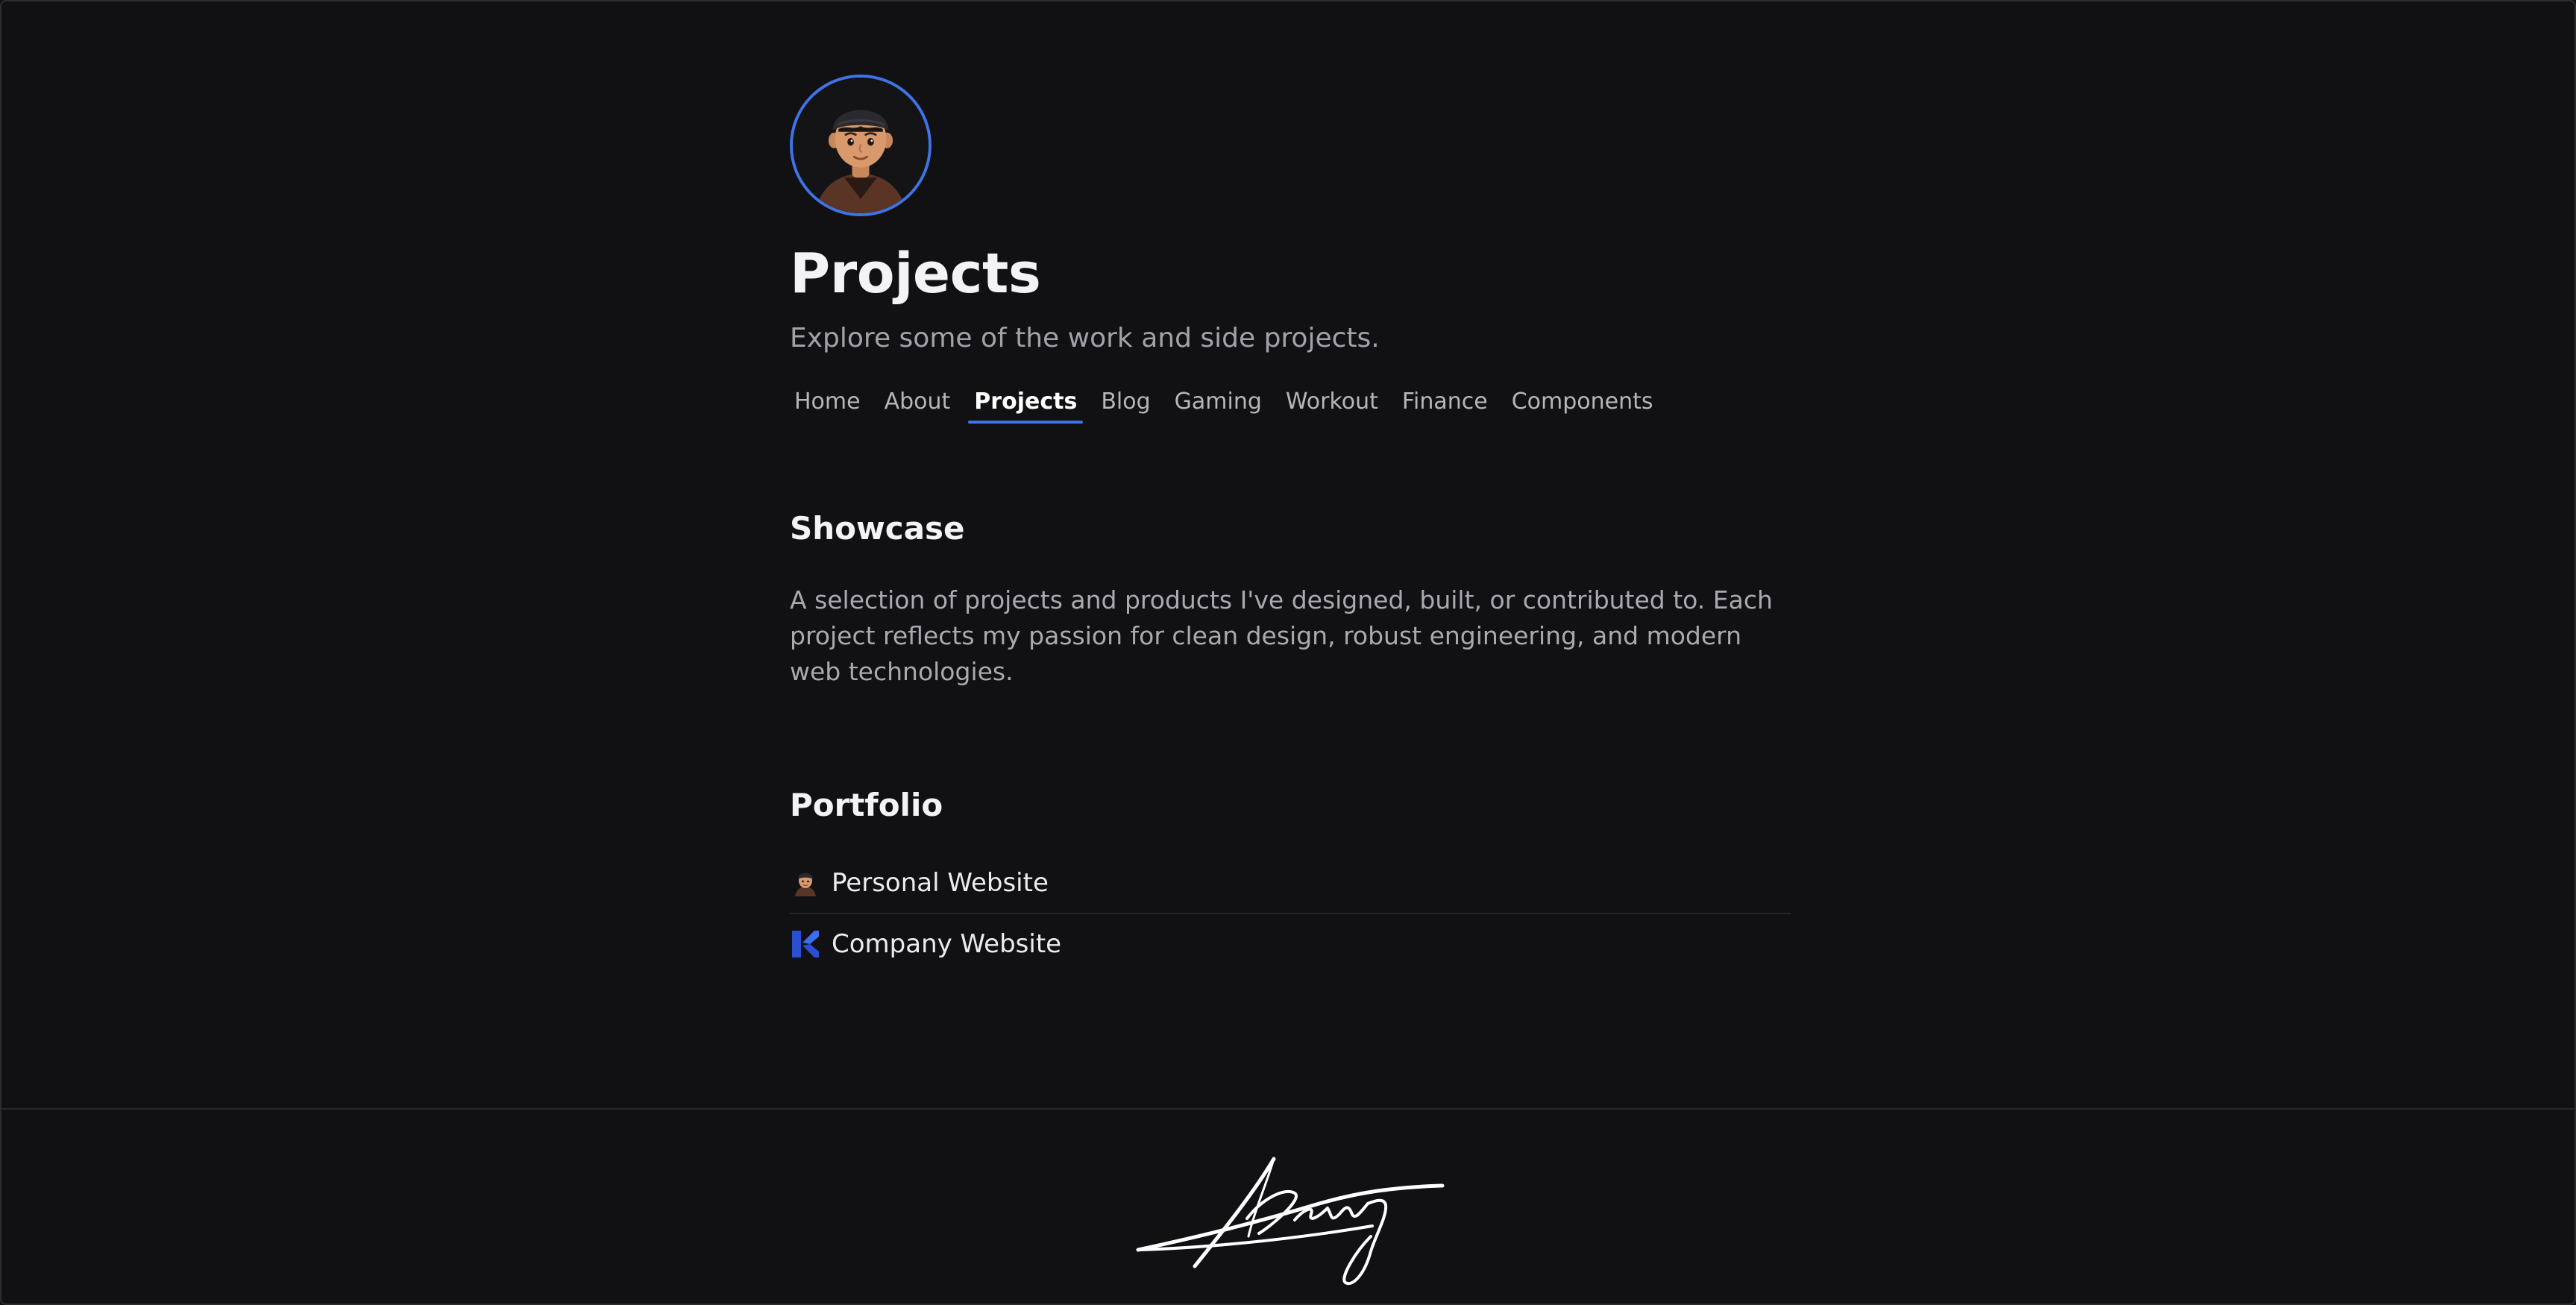  What do you see at coordinates (834, 402) in the screenshot?
I see `nav-item-home: Home` at bounding box center [834, 402].